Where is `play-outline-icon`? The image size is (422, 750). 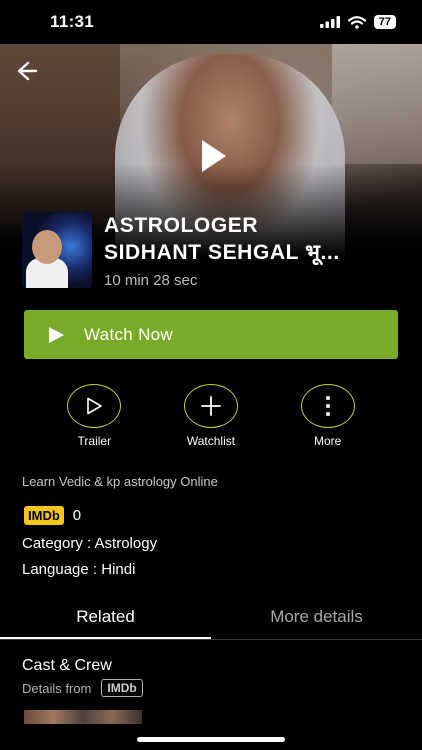
play-outline-icon is located at coordinates (95, 406).